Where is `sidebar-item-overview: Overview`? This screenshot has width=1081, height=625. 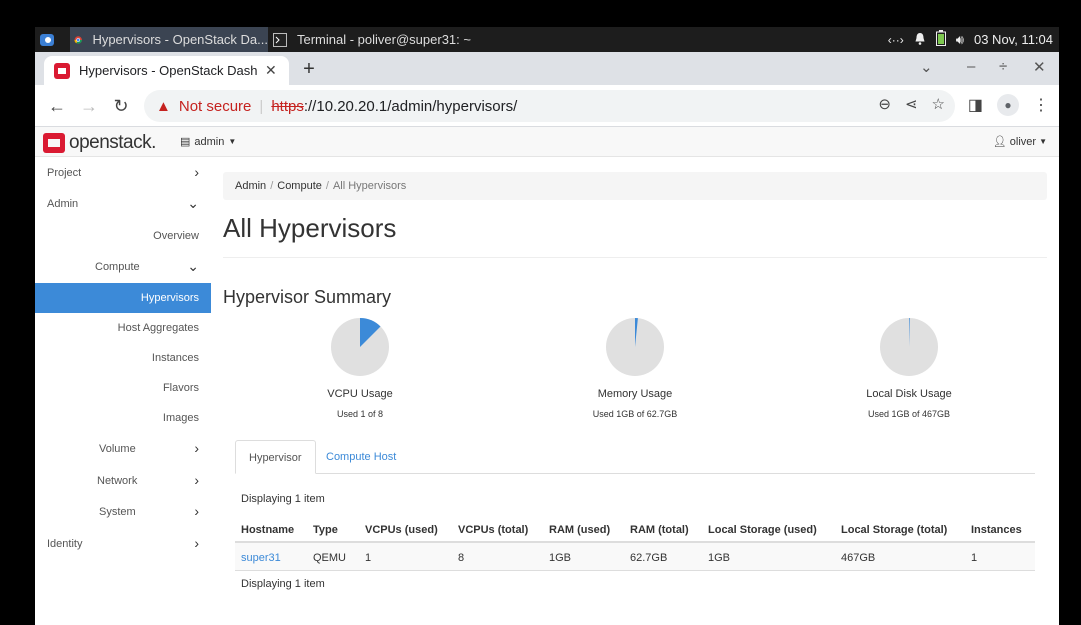
sidebar-item-overview: Overview is located at coordinates (123, 236).